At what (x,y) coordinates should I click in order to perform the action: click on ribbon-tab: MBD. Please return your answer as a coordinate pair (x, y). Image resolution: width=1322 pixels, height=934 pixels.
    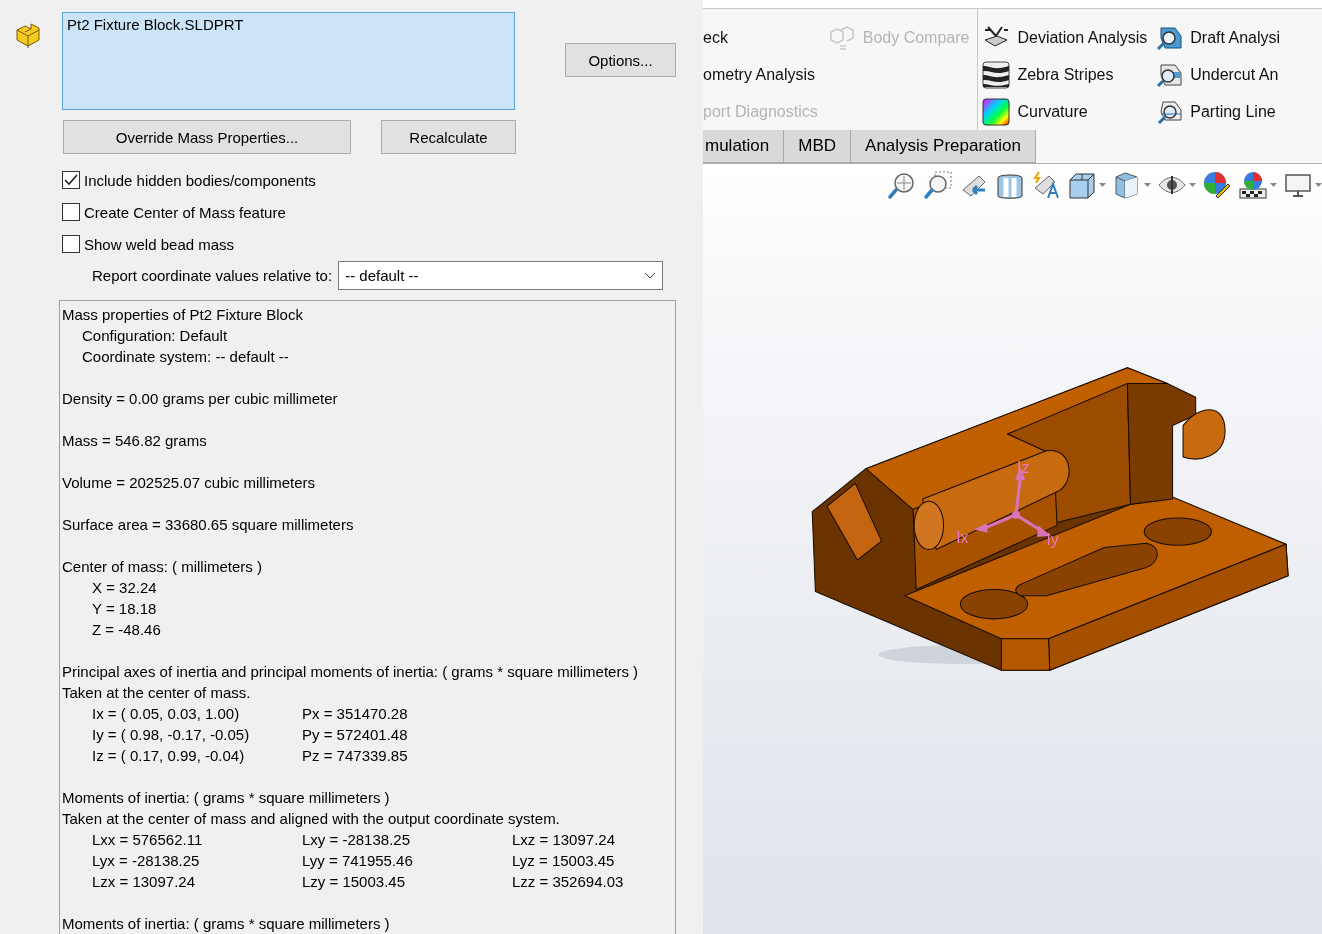
    Looking at the image, I should click on (818, 146).